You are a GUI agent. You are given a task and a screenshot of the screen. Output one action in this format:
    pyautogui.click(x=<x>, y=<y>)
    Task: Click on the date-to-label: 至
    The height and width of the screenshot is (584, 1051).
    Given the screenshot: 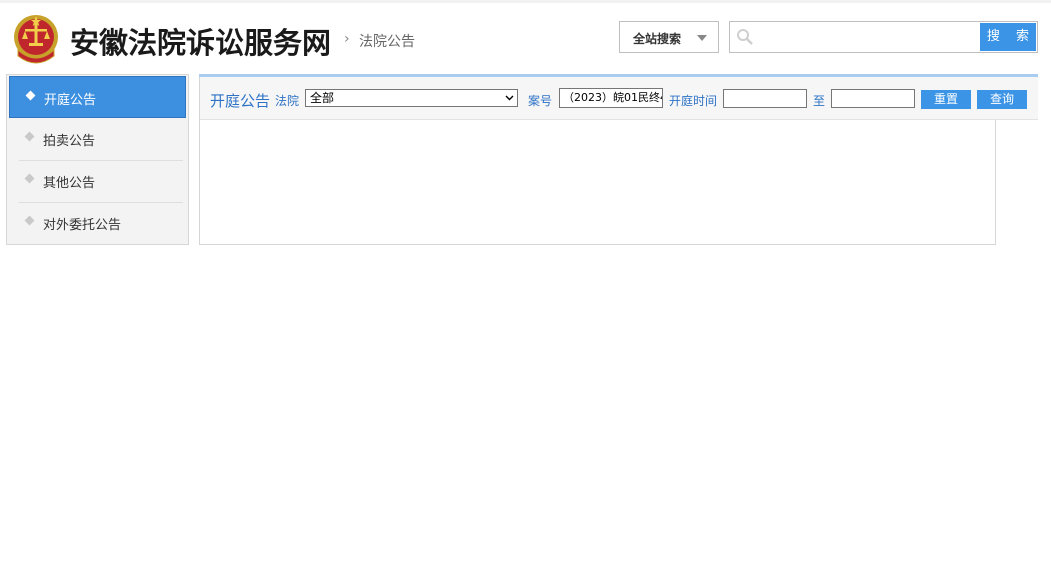 What is the action you would take?
    pyautogui.click(x=819, y=101)
    